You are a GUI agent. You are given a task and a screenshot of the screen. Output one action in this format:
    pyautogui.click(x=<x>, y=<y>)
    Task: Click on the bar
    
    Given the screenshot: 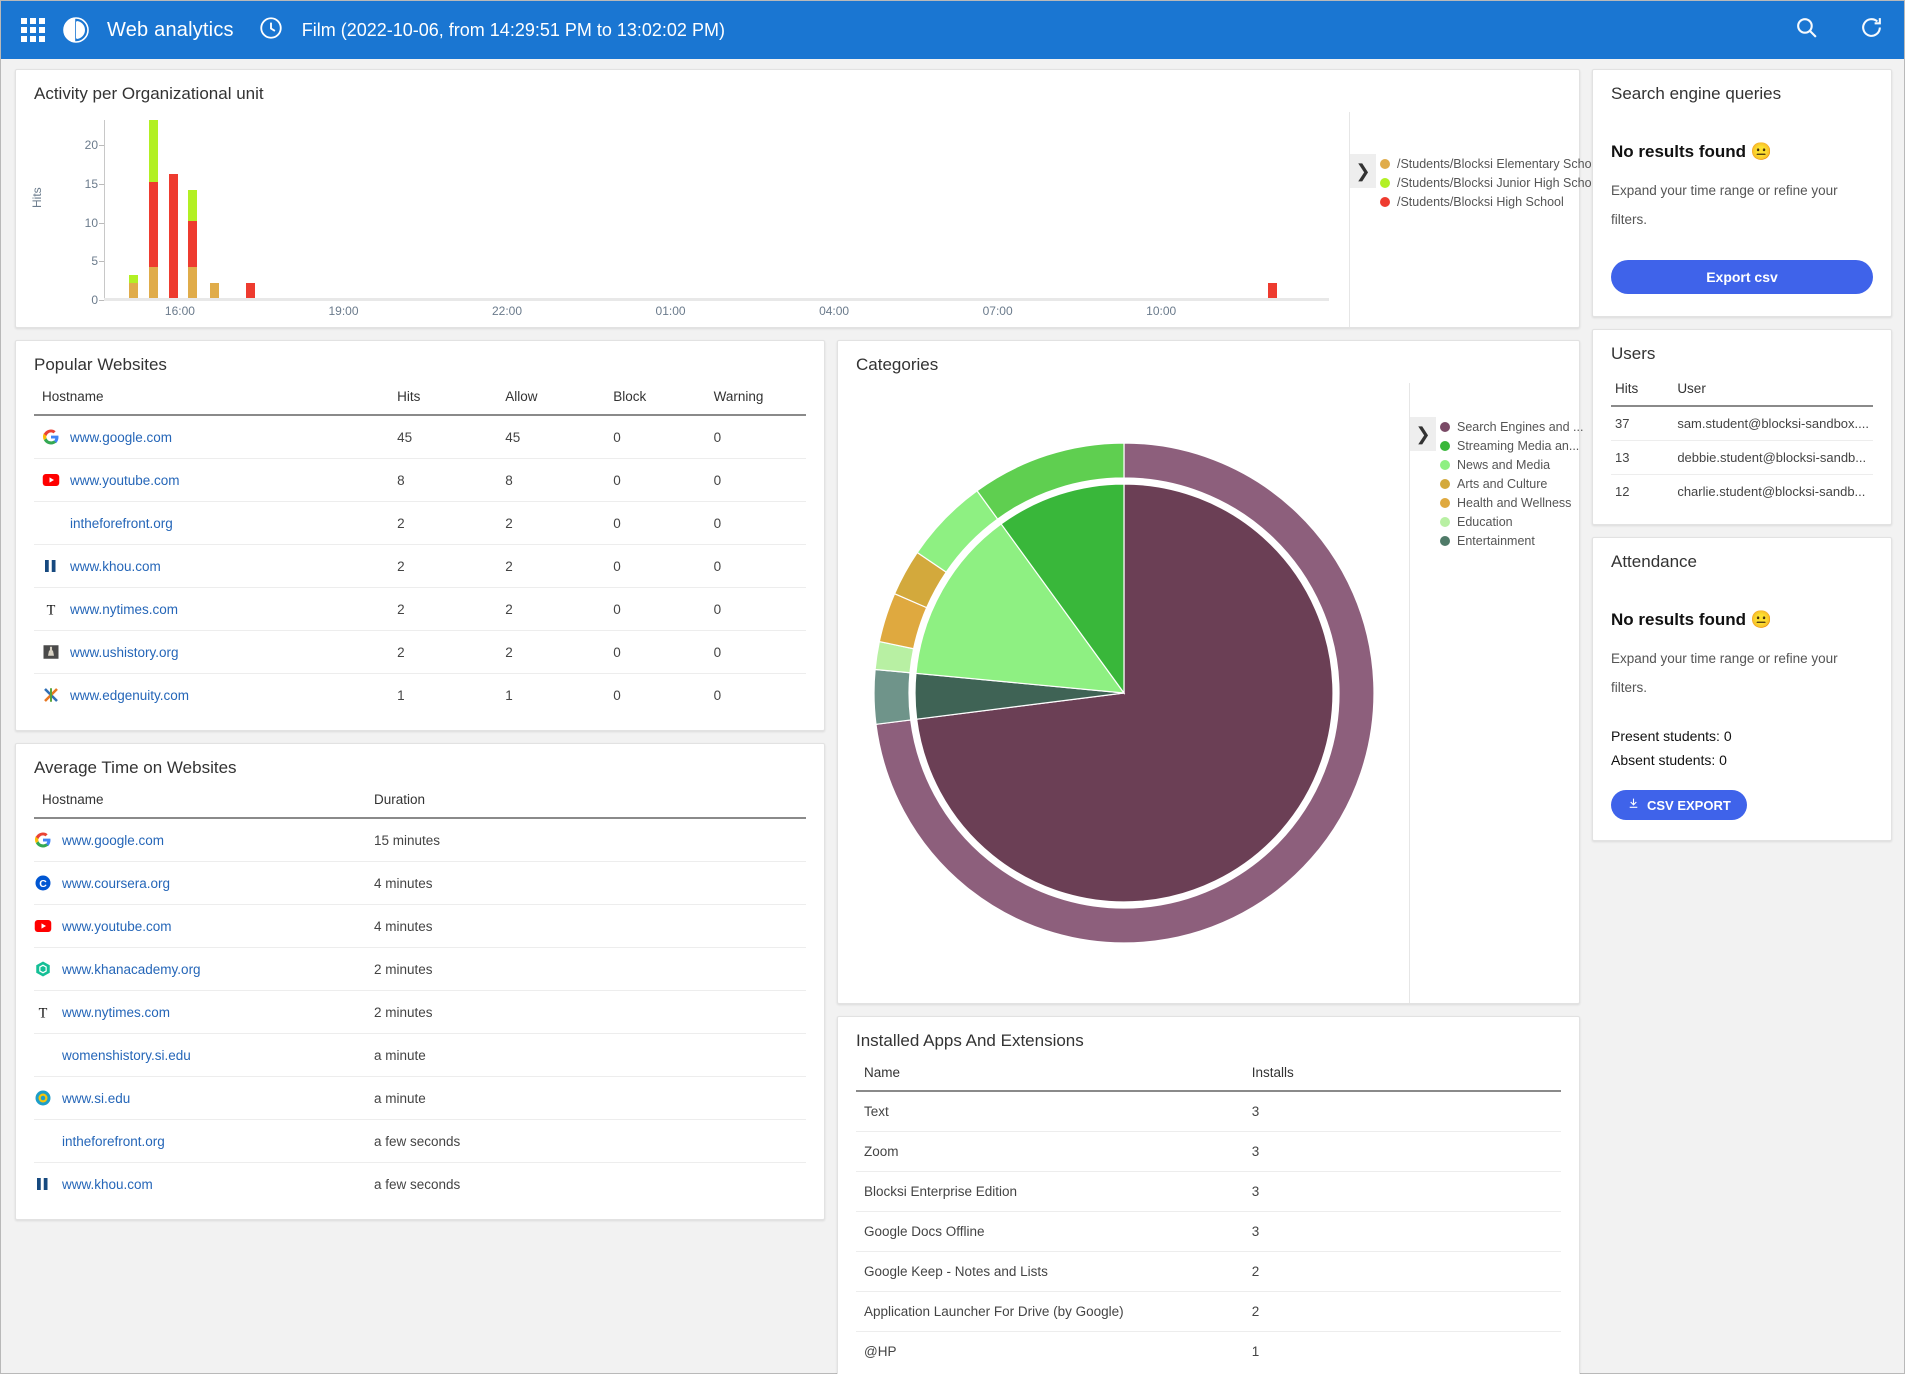 What is the action you would take?
    pyautogui.click(x=134, y=286)
    